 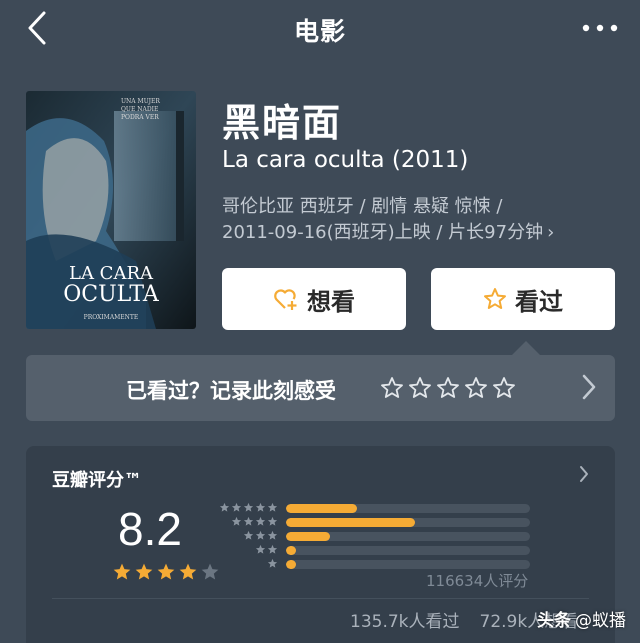 I want to click on poster-title-line2: OCULTA, so click(x=111, y=294).